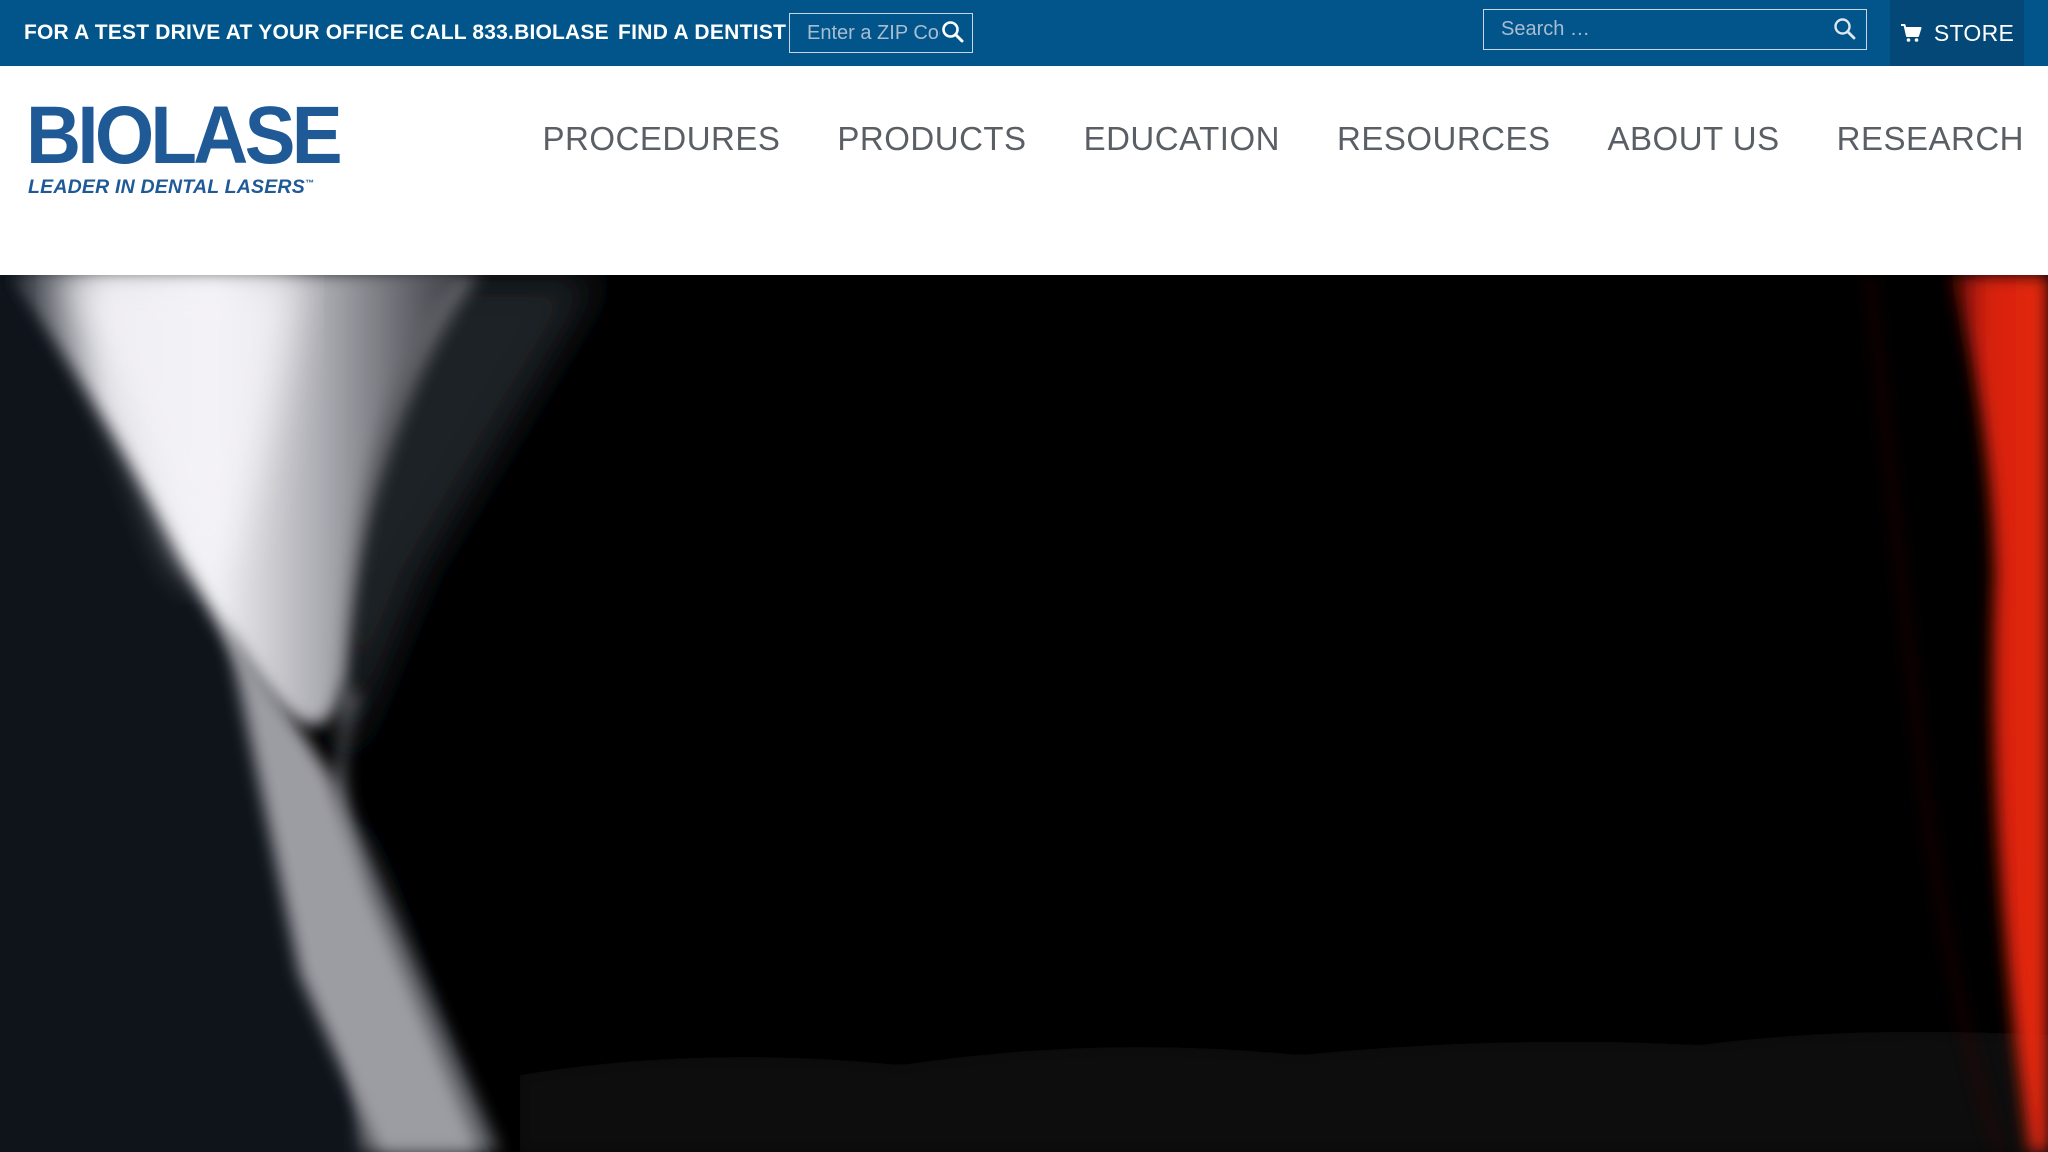 The image size is (2048, 1152). Describe the element at coordinates (171, 187) in the screenshot. I see `logo-tagline: LEADER IN DENTAL LASERS™` at that location.